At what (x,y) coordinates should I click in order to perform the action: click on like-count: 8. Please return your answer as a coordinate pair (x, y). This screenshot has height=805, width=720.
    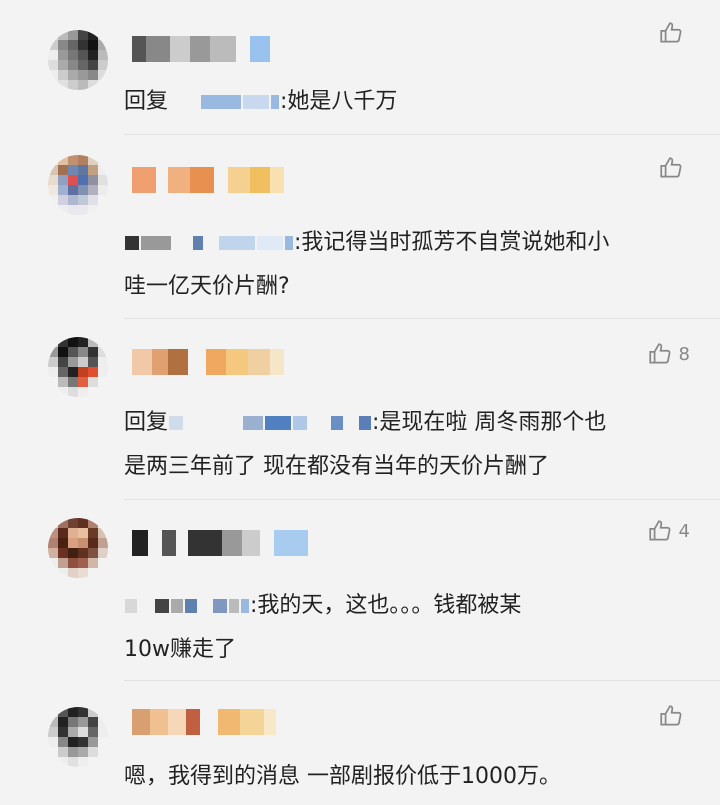
    Looking at the image, I should click on (684, 354).